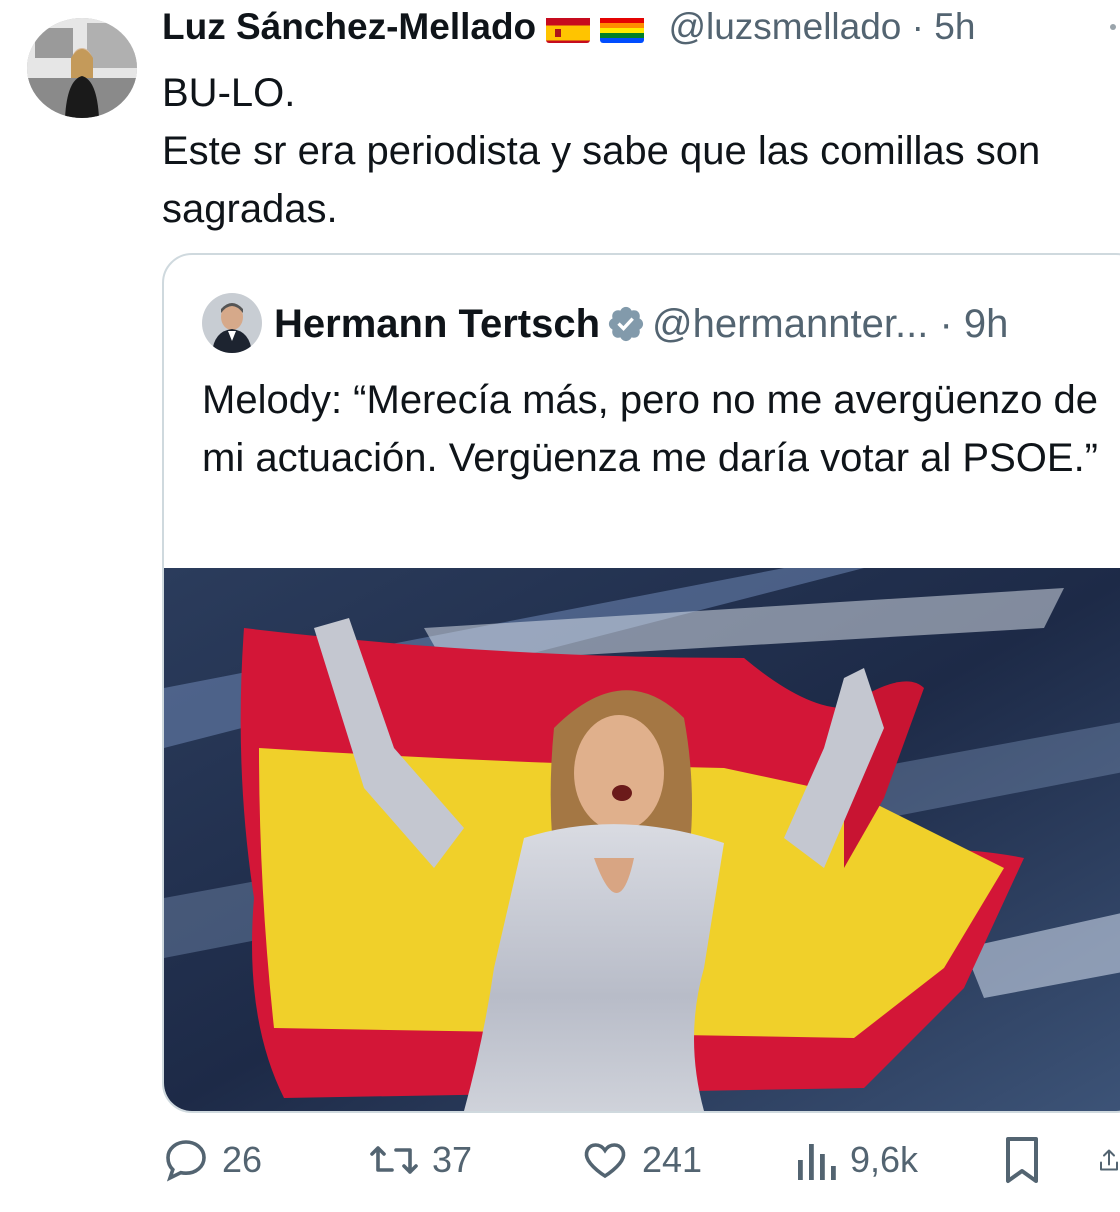 This screenshot has width=1120, height=1212. What do you see at coordinates (817, 1162) in the screenshot?
I see `analytics-icon` at bounding box center [817, 1162].